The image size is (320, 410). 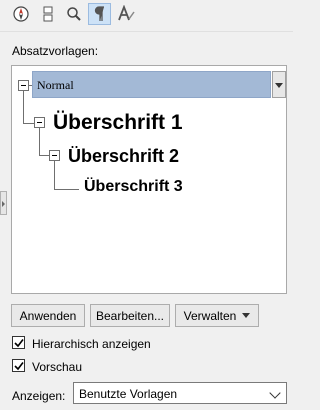 I want to click on apply-button: Anwenden, so click(x=48, y=315).